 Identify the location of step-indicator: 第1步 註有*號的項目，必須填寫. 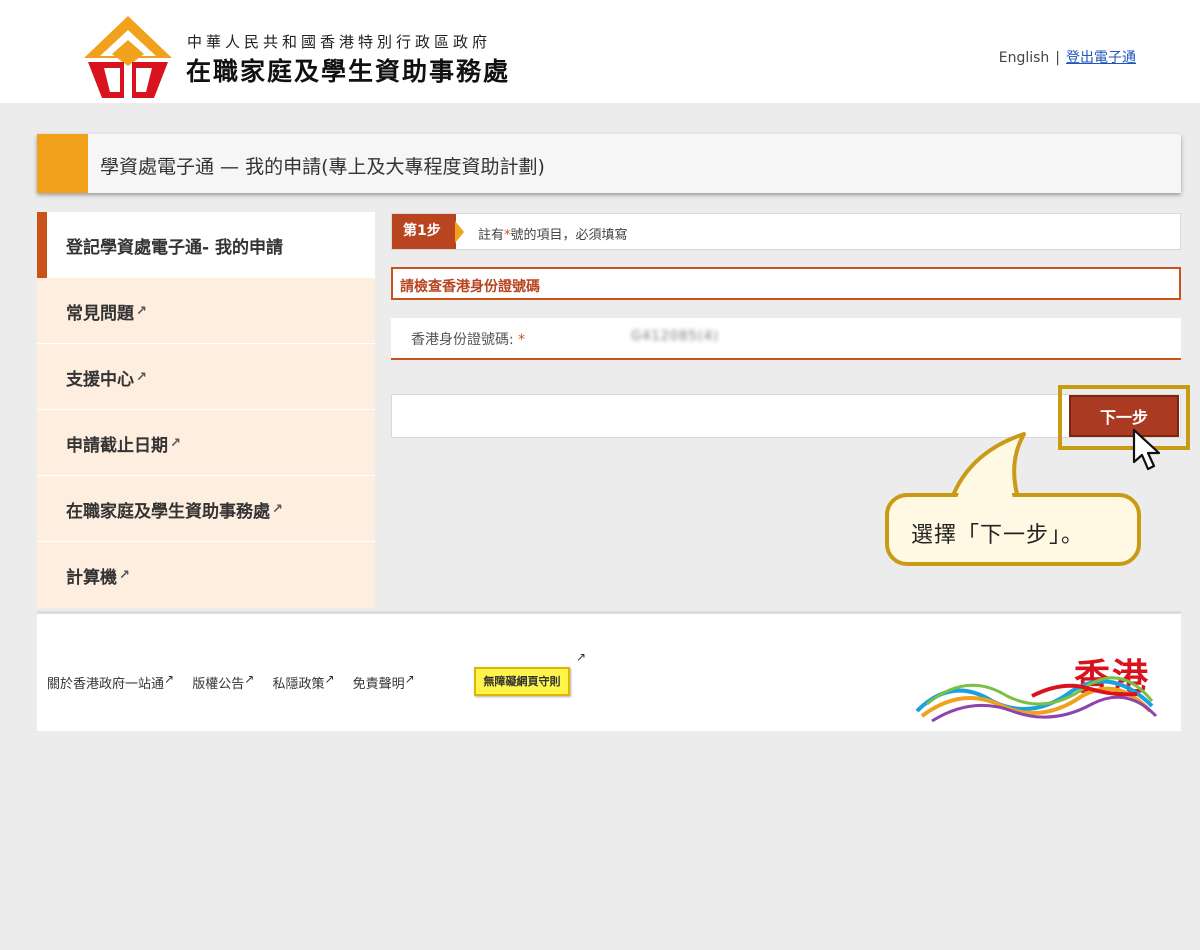
(786, 231).